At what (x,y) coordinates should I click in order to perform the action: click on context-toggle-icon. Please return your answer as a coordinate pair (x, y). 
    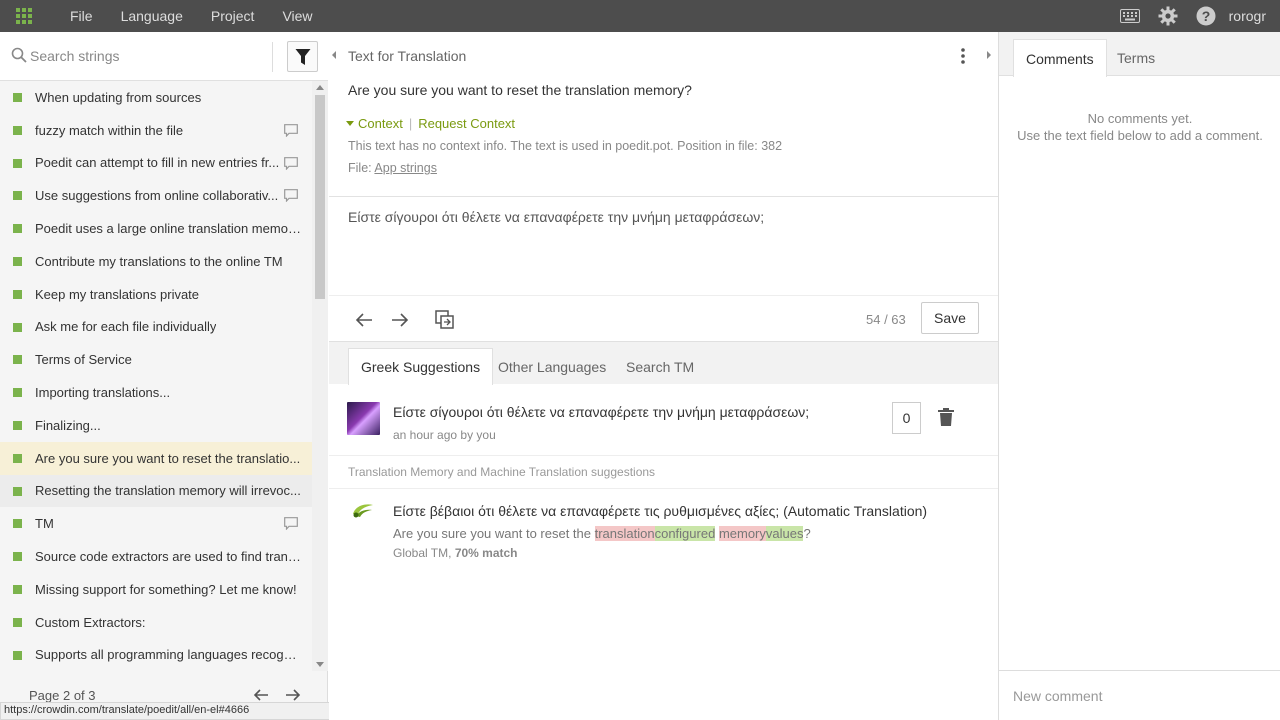
    Looking at the image, I should click on (350, 123).